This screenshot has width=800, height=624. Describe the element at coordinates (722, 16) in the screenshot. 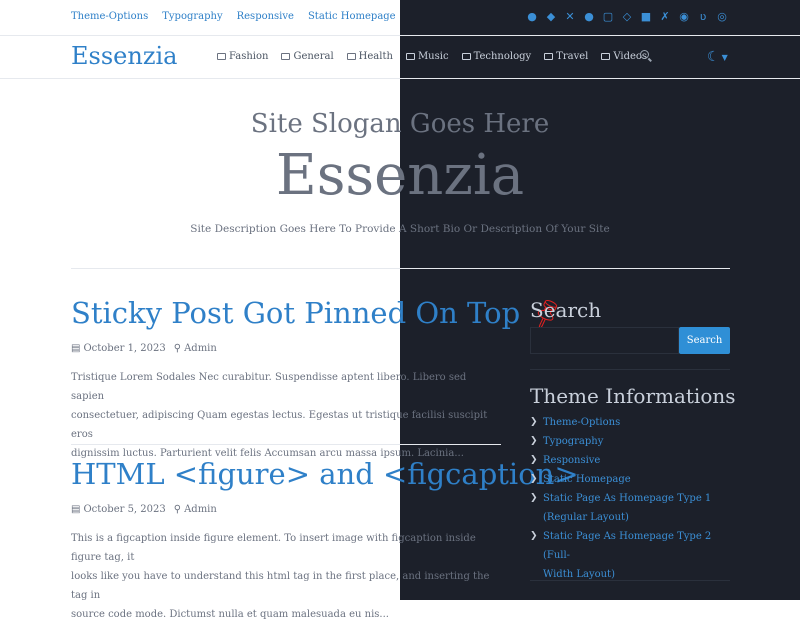

I see `dribbble-icon: ◎` at that location.